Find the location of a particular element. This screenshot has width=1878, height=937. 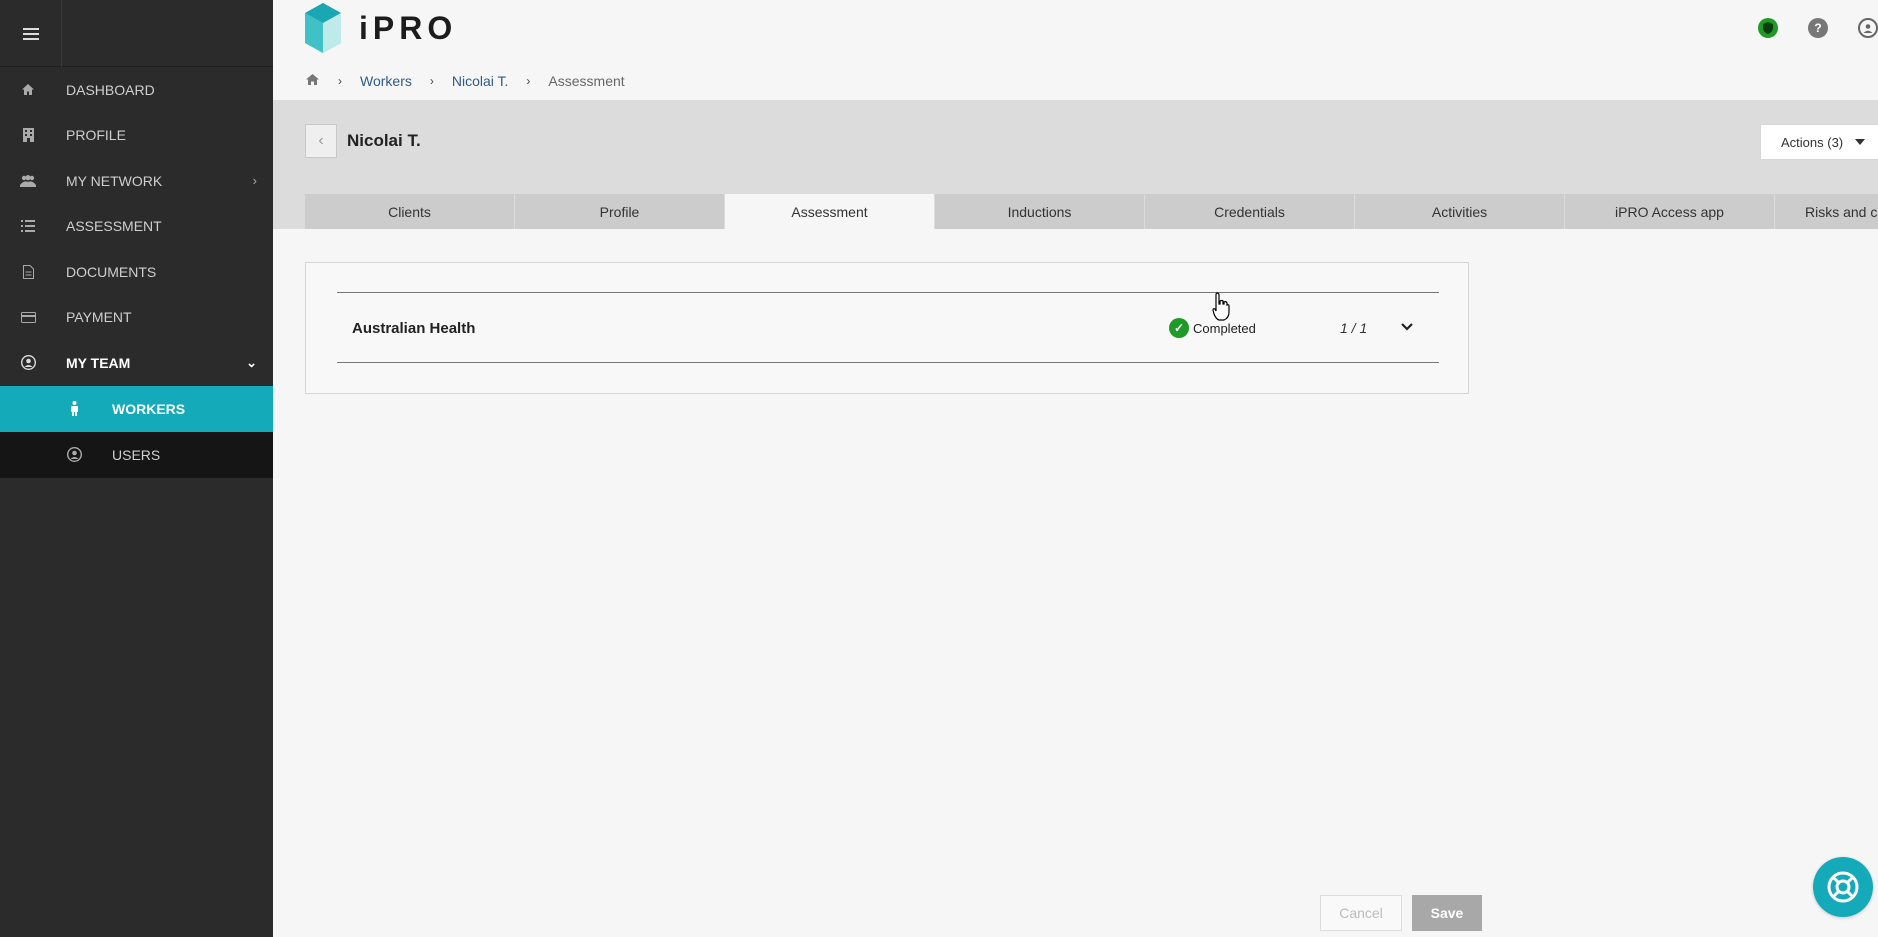

sidebar-item-my-network: MY NETWORK › is located at coordinates (136, 181).